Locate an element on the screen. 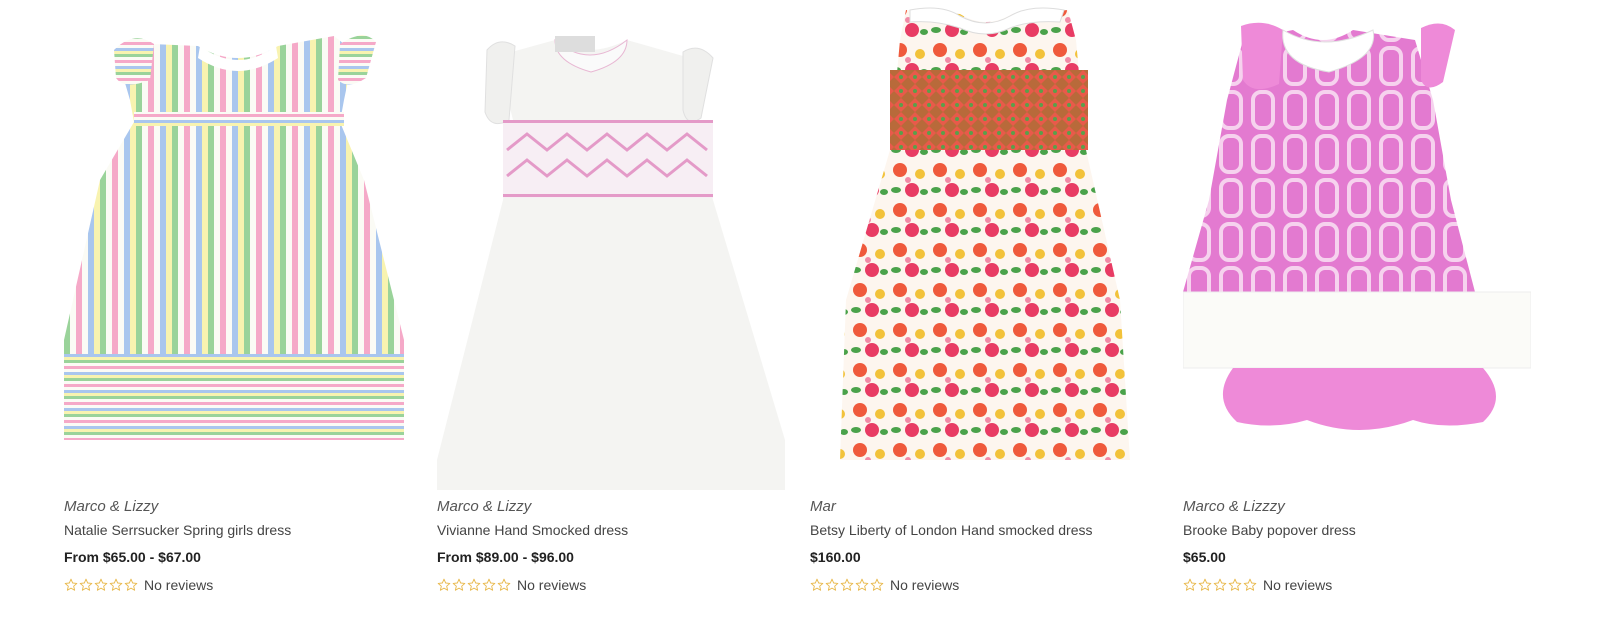 This screenshot has width=1612, height=624. product-title: Brooke Baby popover dress is located at coordinates (1269, 530).